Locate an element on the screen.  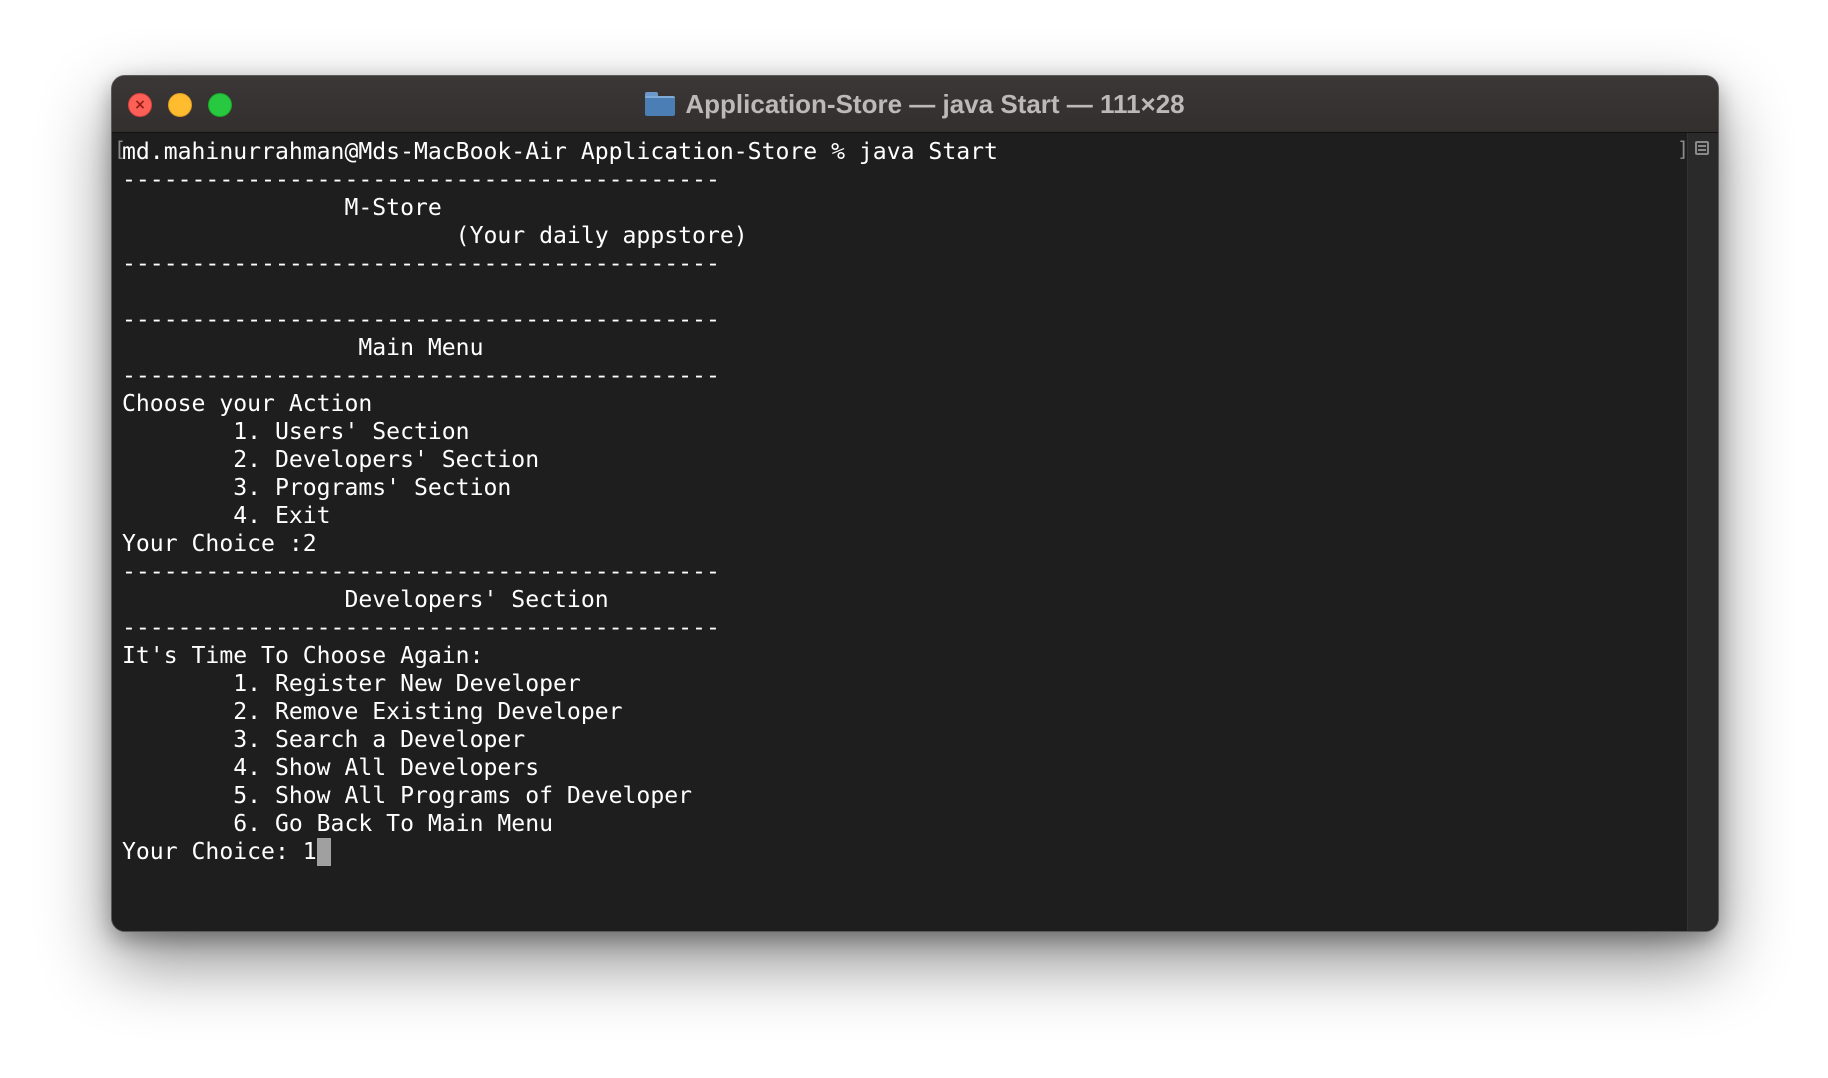
output-line: Choose your Action is located at coordinates (247, 404).